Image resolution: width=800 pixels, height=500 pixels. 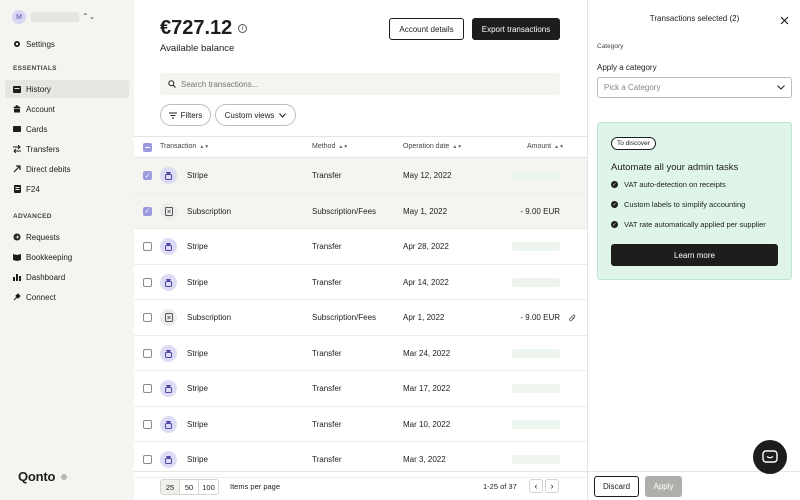 I want to click on balance-amount: €727.12 i, so click(x=204, y=28).